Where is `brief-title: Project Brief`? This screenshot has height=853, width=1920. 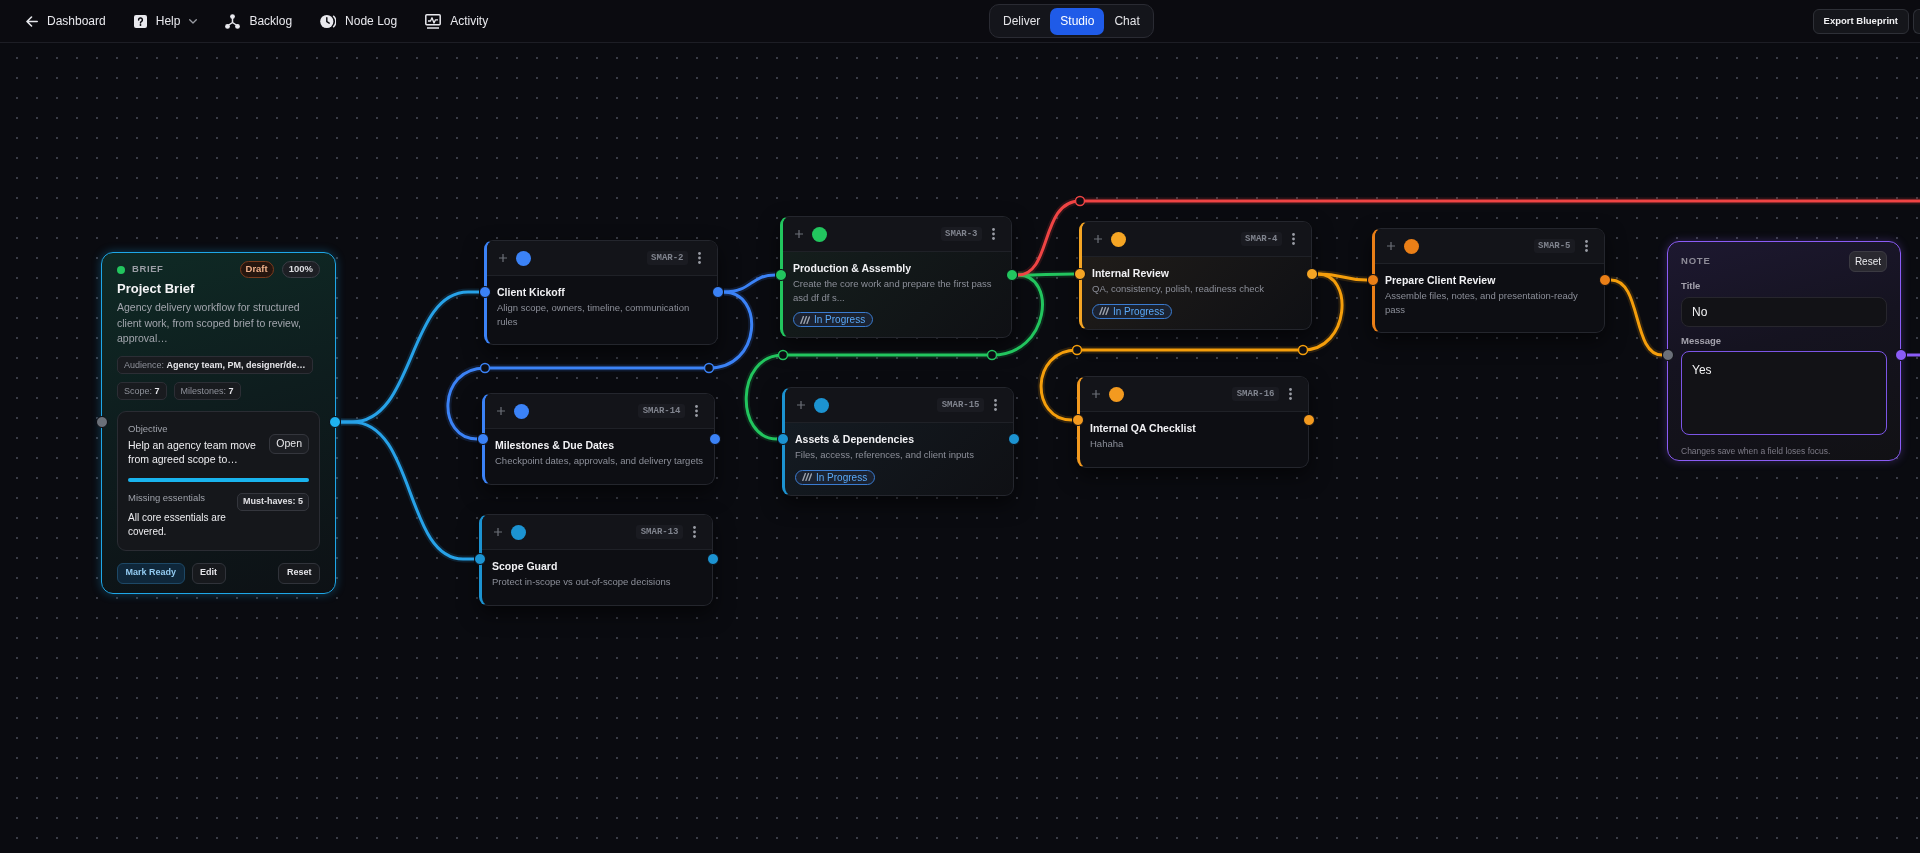
brief-title: Project Brief is located at coordinates (156, 288).